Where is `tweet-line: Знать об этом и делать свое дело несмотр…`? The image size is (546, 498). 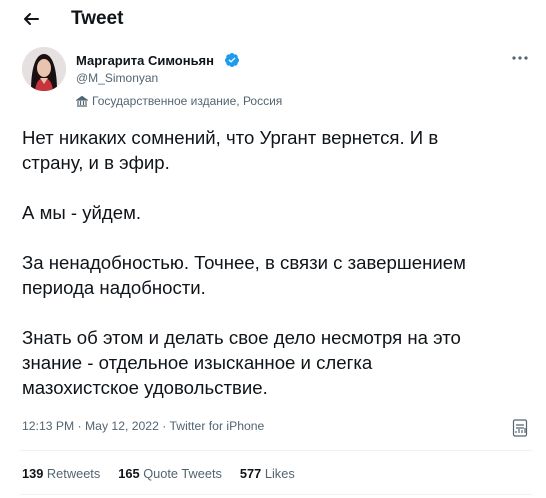 tweet-line: Знать об этом и делать свое дело несмотр… is located at coordinates (241, 337).